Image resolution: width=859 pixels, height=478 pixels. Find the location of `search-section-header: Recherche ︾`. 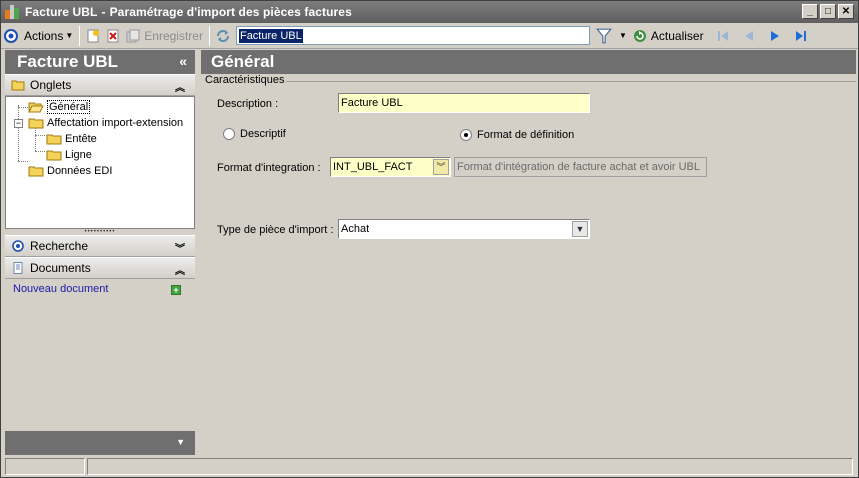

search-section-header: Recherche ︾ is located at coordinates (100, 246).